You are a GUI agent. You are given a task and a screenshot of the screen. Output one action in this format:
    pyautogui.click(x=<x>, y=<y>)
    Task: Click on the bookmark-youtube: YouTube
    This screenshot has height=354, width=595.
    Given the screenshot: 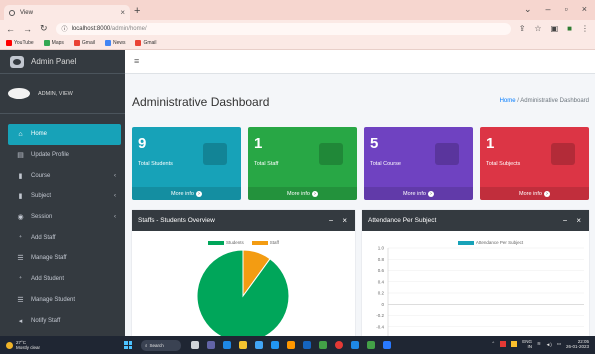 What is the action you would take?
    pyautogui.click(x=20, y=43)
    